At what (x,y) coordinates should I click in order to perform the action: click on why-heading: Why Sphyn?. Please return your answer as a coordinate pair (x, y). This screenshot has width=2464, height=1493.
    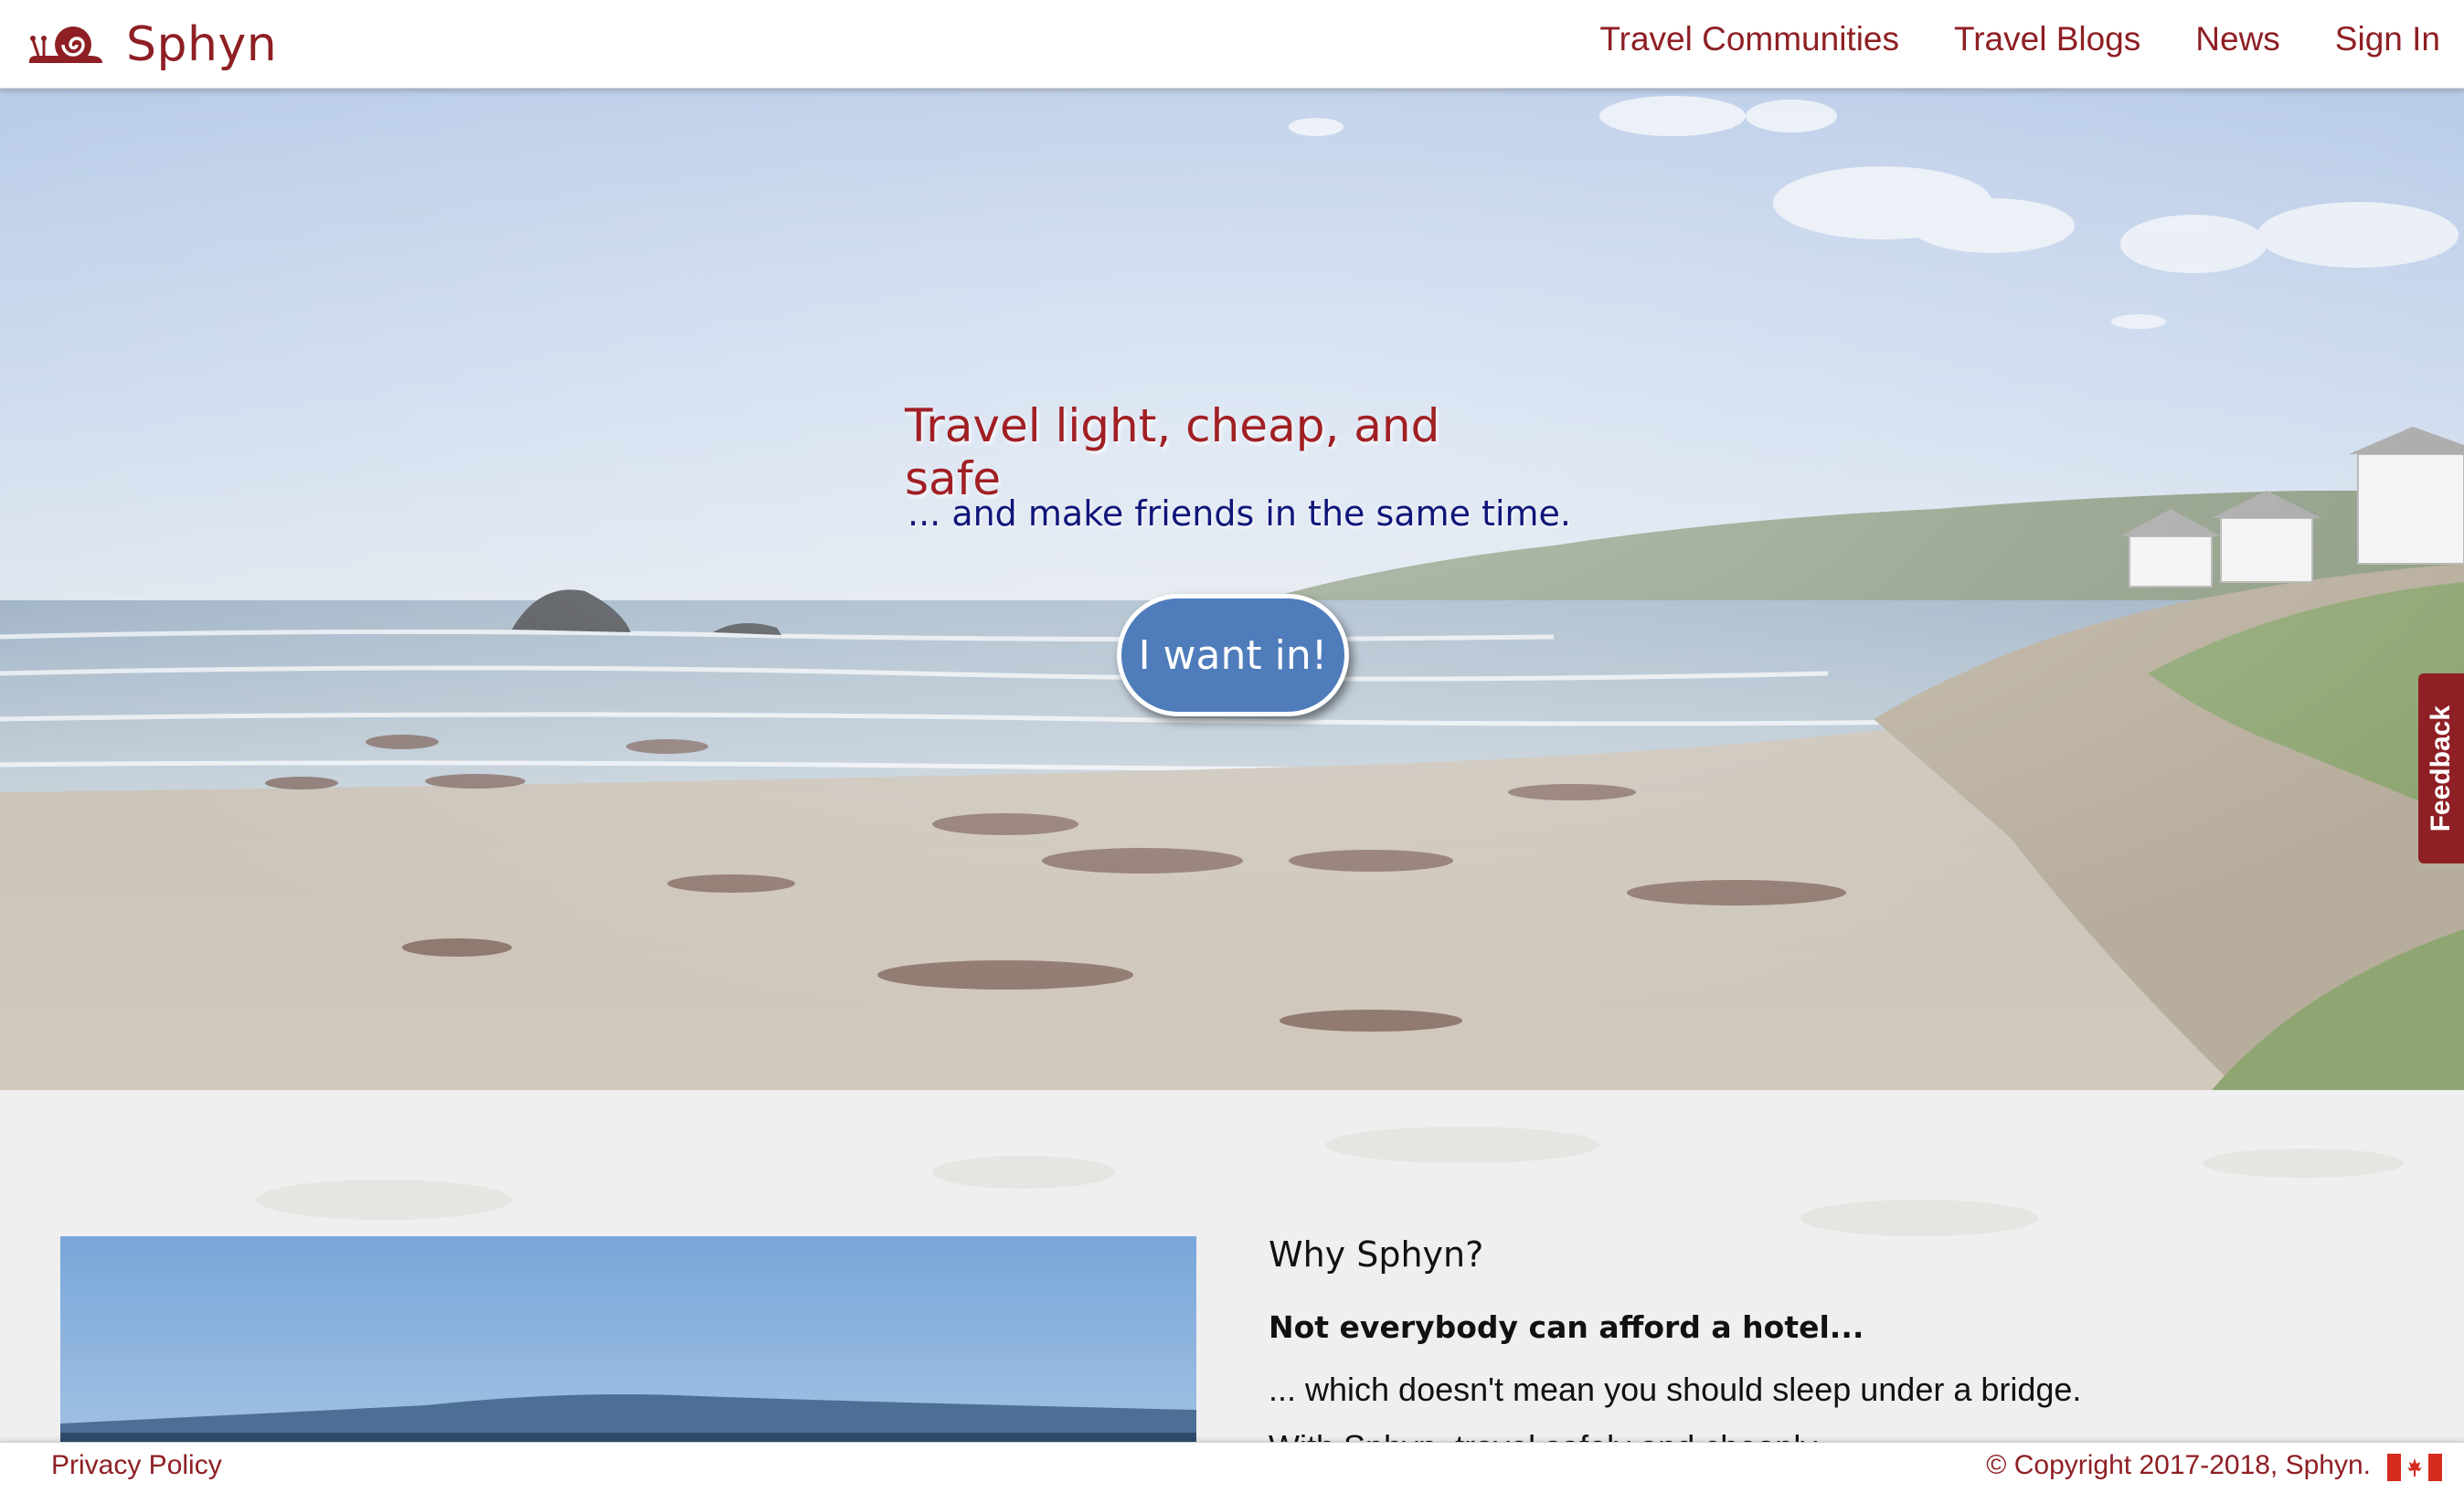
    Looking at the image, I should click on (1376, 1254).